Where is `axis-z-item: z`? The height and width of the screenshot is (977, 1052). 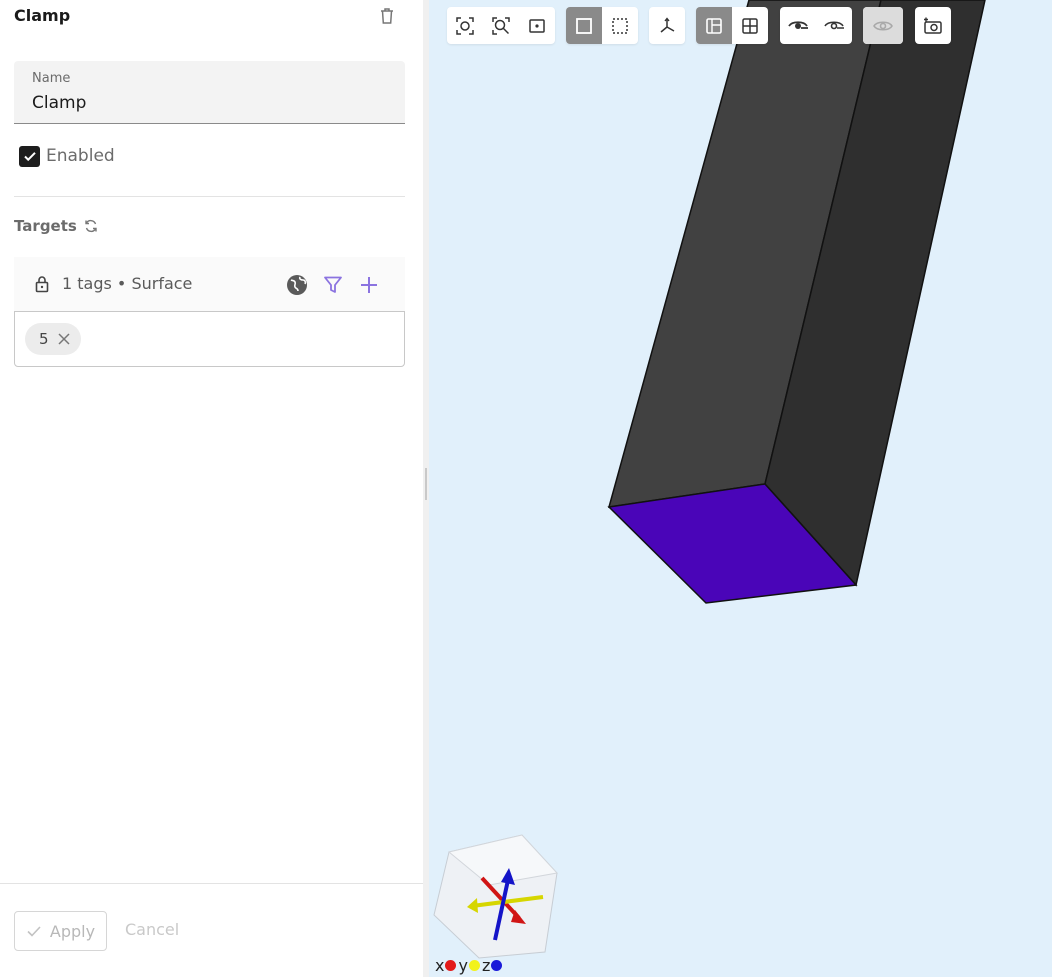
axis-z-item: z is located at coordinates (492, 965).